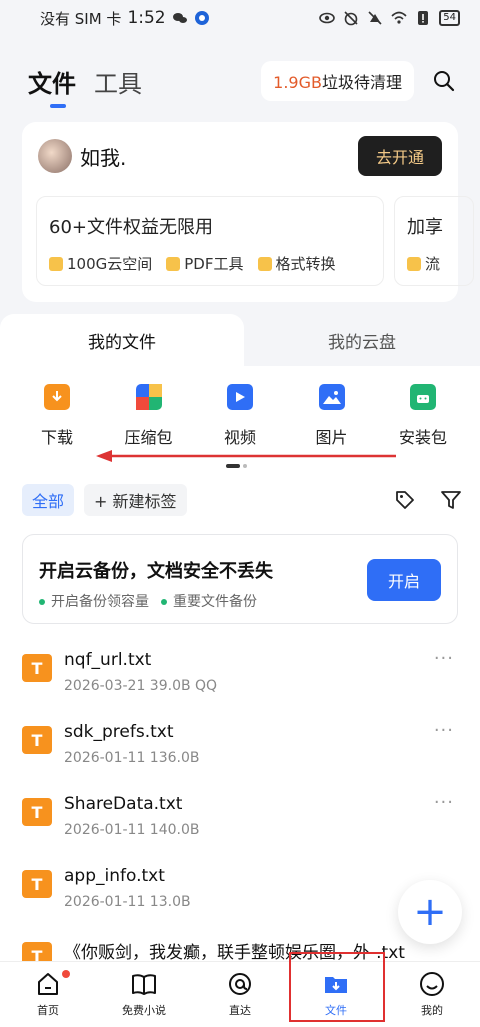 This screenshot has width=480, height=1027. What do you see at coordinates (449, 18) in the screenshot?
I see `battery-indicator: 54` at bounding box center [449, 18].